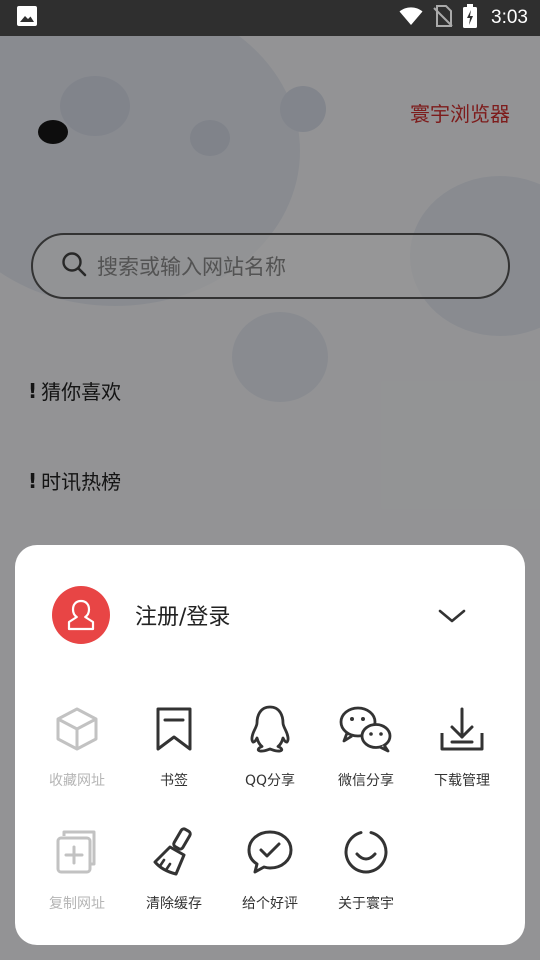 The width and height of the screenshot is (540, 960). Describe the element at coordinates (182, 615) in the screenshot. I see `login-label: 注册/登录` at that location.